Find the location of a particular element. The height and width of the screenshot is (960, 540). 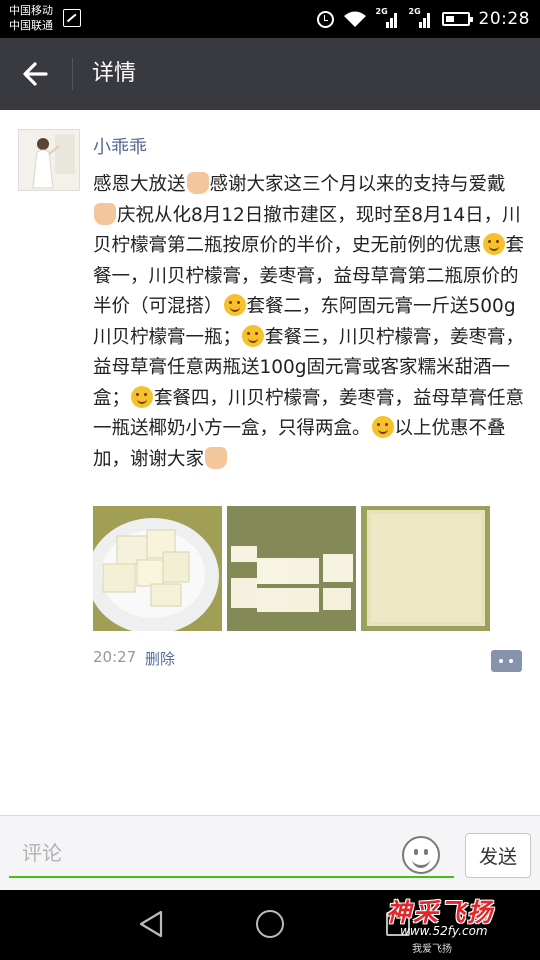

avatar is located at coordinates (49, 160).